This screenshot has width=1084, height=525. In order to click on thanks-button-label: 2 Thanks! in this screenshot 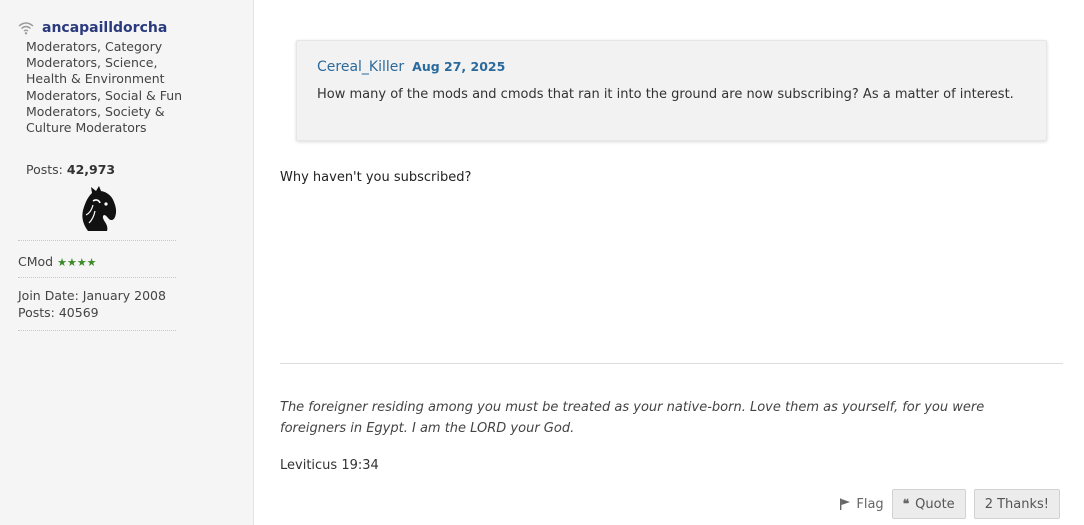, I will do `click(1016, 504)`.